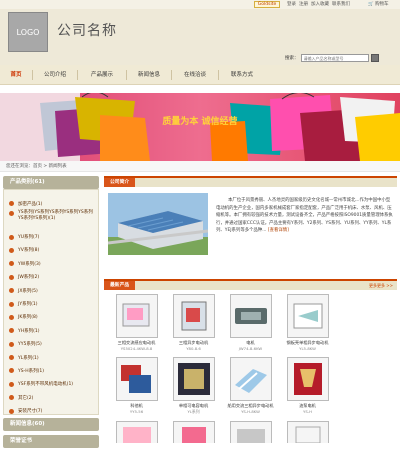 This screenshot has height=450, width=400. I want to click on categories-header: 产品类别(61), so click(51, 182).